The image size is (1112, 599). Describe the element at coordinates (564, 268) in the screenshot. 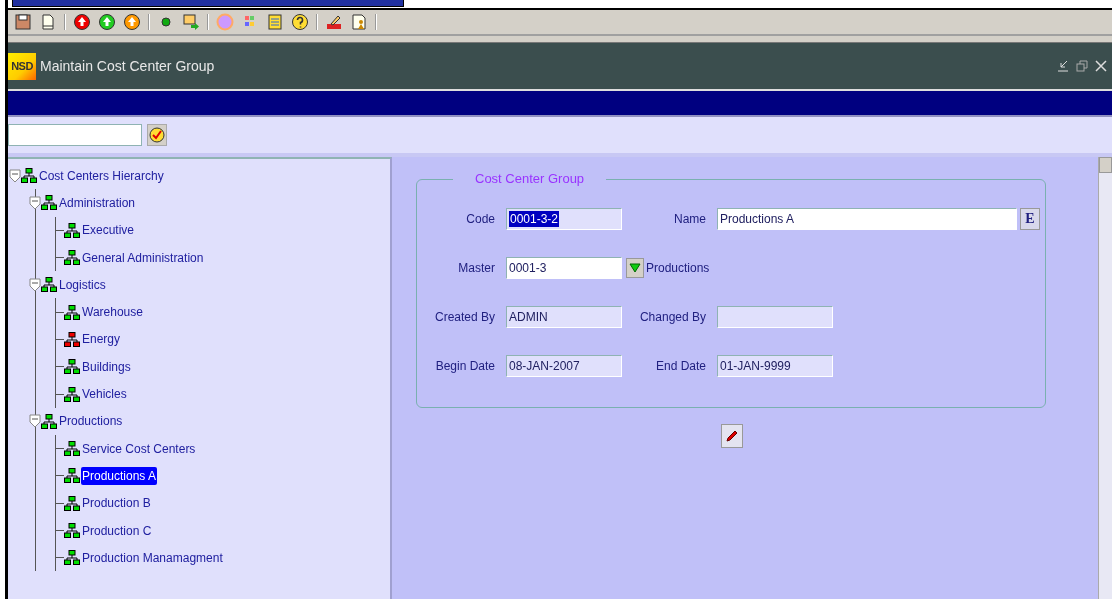

I see `input-field: 0001-3` at that location.